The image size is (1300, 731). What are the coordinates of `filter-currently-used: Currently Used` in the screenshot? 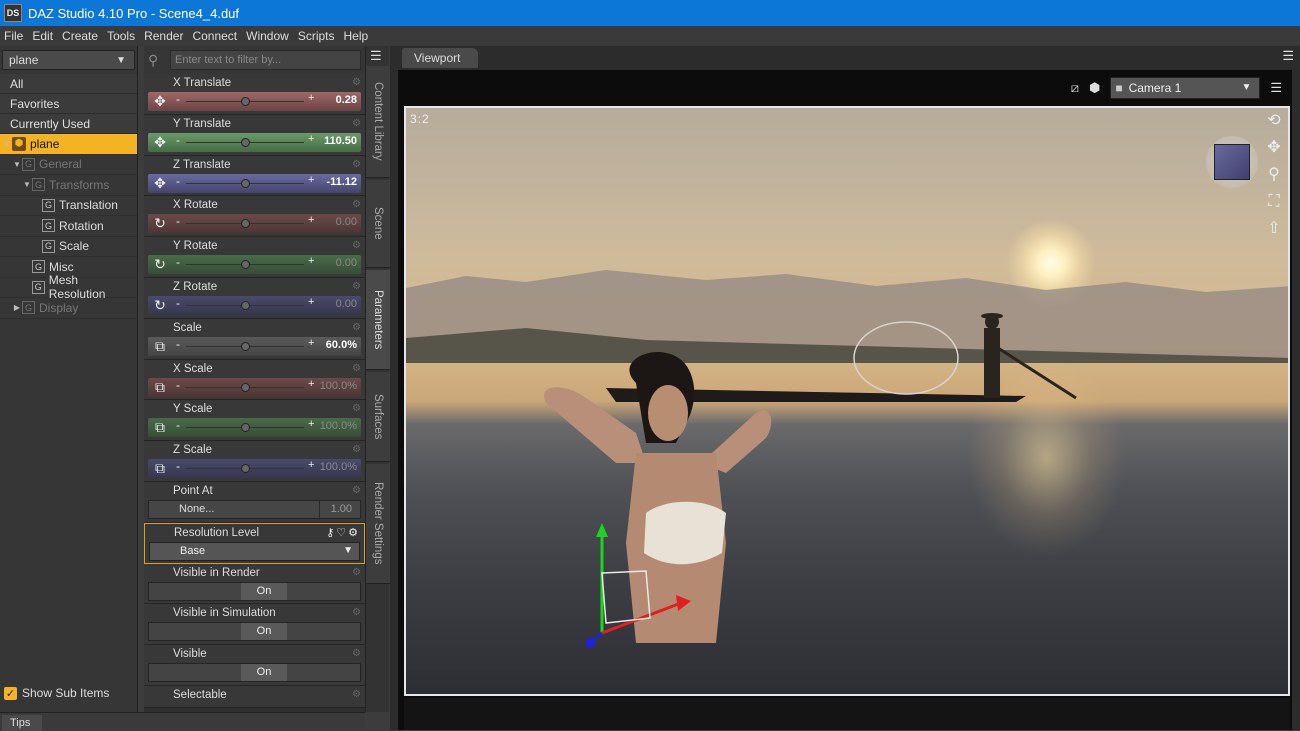 It's located at (68, 124).